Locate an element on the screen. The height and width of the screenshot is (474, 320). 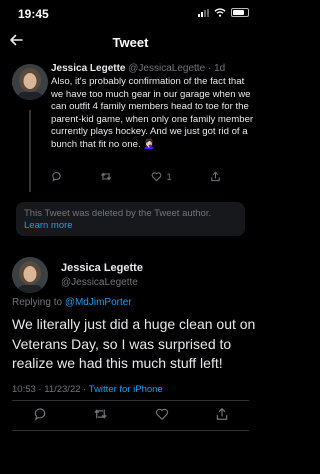
status-time: 19:45 is located at coordinates (33, 14).